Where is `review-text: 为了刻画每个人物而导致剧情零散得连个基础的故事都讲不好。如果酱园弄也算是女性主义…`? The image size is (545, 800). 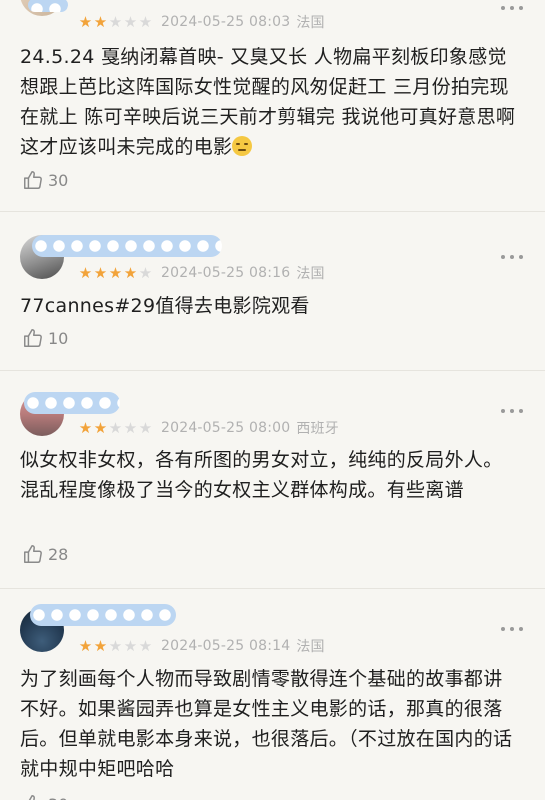 review-text: 为了刻画每个人物而导致剧情零散得连个基础的故事都讲不好。如果酱园弄也算是女性主义… is located at coordinates (266, 724).